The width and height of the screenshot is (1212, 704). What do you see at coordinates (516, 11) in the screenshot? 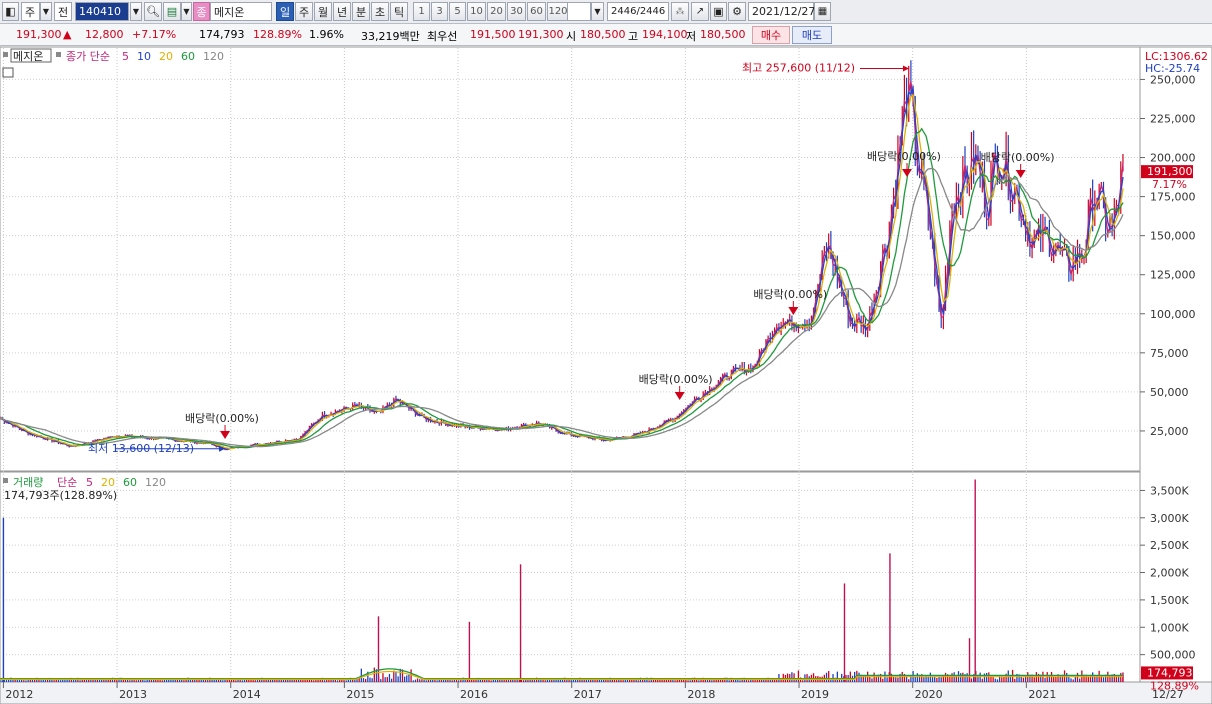
I see `interval-button-30: 30` at bounding box center [516, 11].